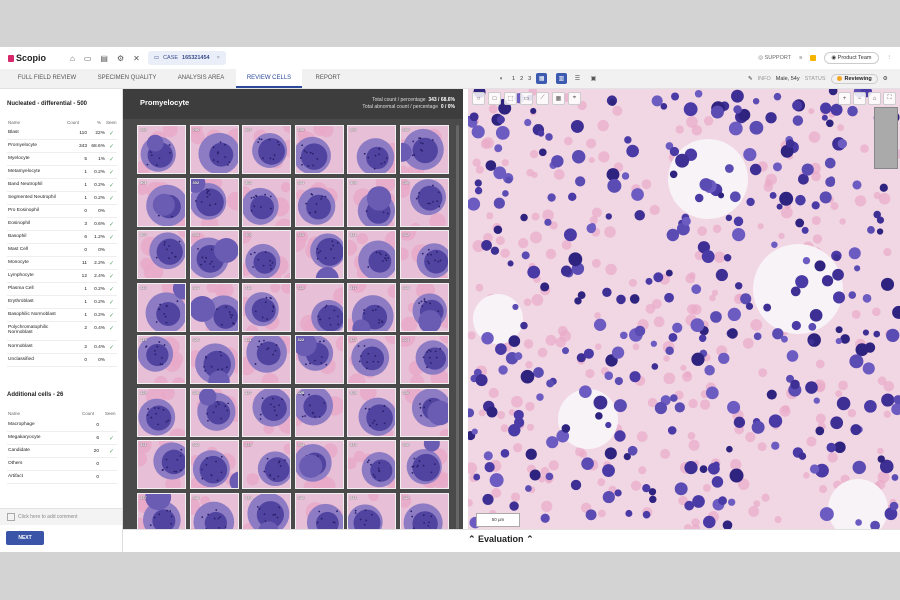 This screenshot has height=600, width=900. What do you see at coordinates (62, 198) in the screenshot?
I see `differential-row: Segmented Neutrophil 1 0.2% ✓` at bounding box center [62, 198].